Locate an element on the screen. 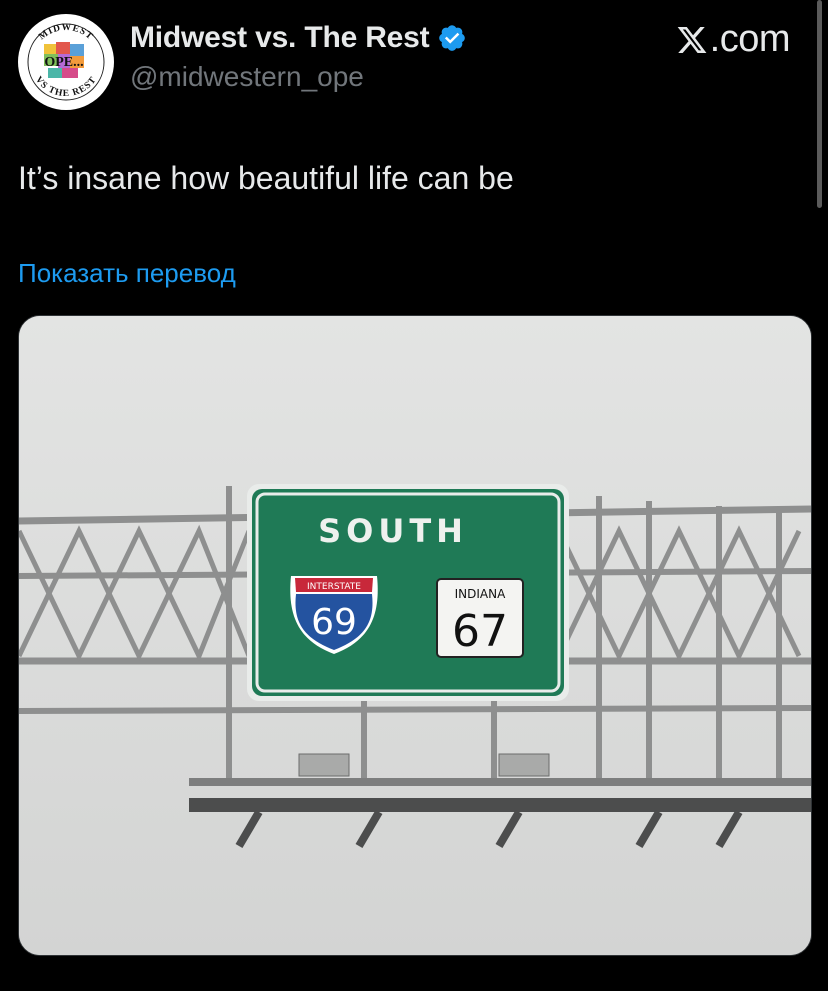  brand-label: .com is located at coordinates (750, 39).